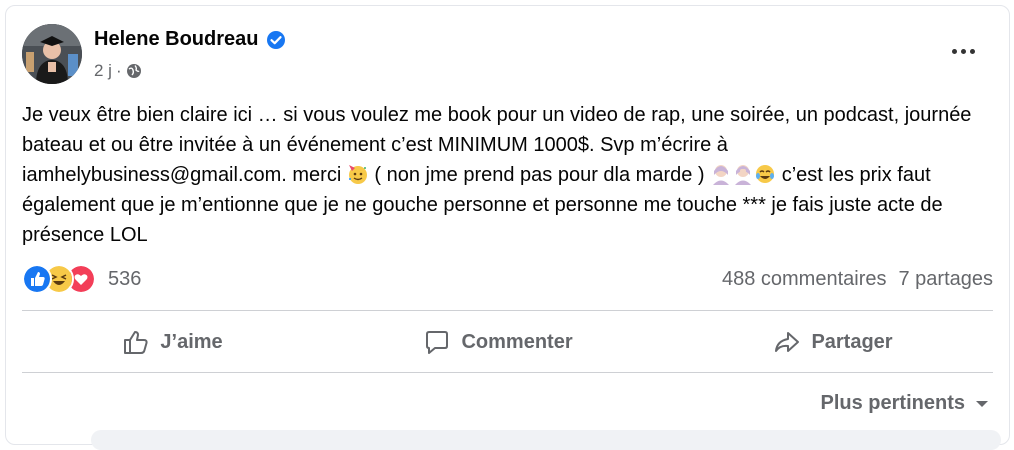  Describe the element at coordinates (765, 174) in the screenshot. I see `tears-of-joy-emoji-icon` at that location.